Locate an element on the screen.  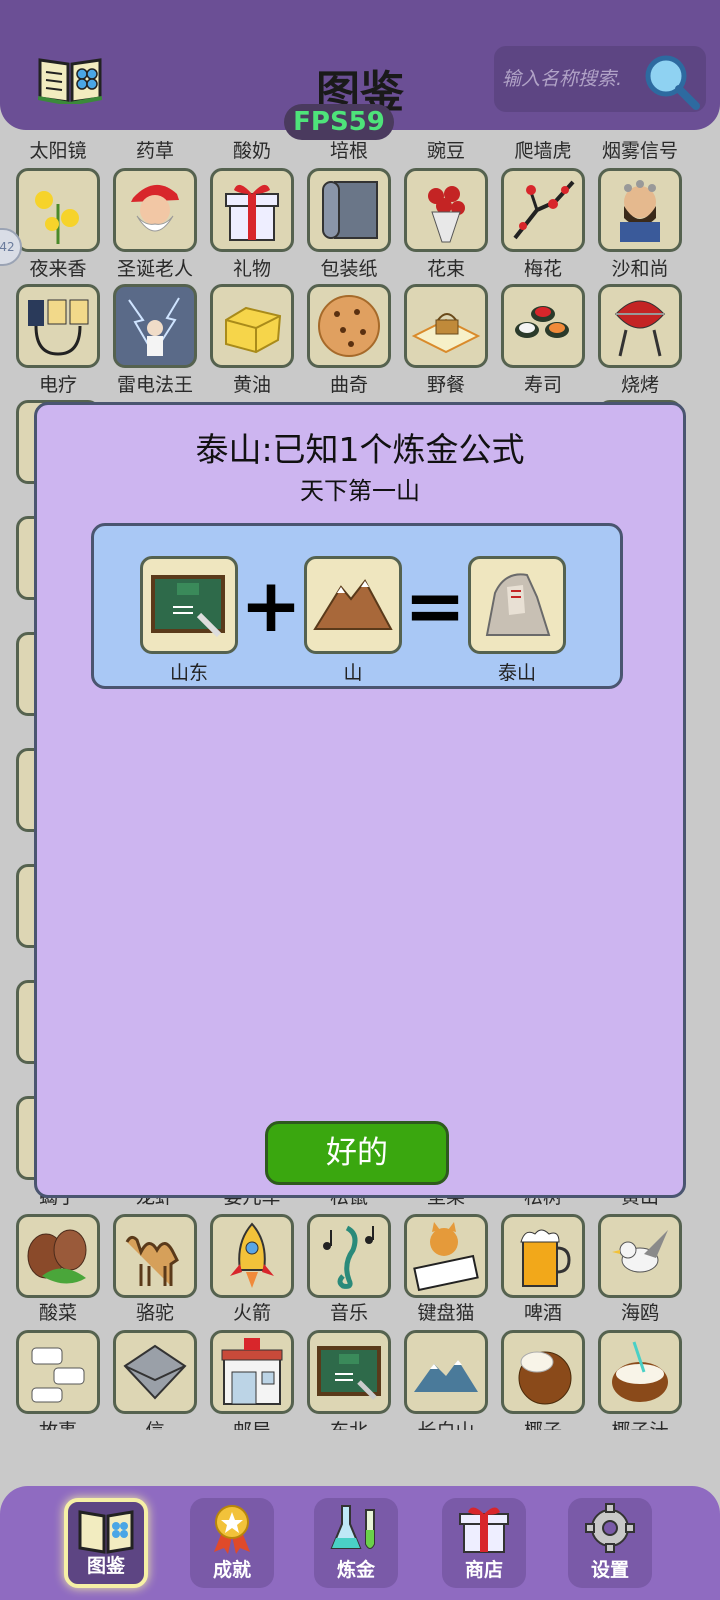
grill-icon is located at coordinates (640, 328).